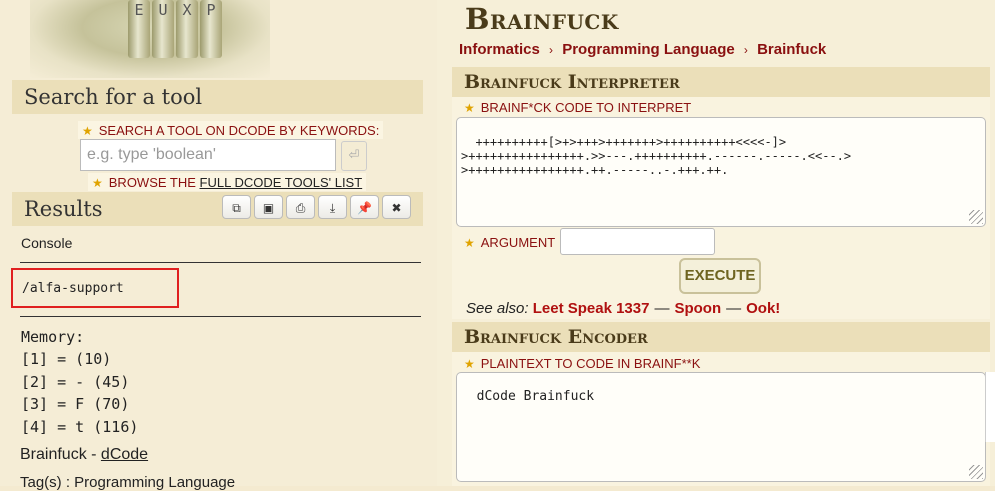 This screenshot has width=995, height=491. I want to click on link-leet-speak: Leet Speak 1337, so click(591, 308).